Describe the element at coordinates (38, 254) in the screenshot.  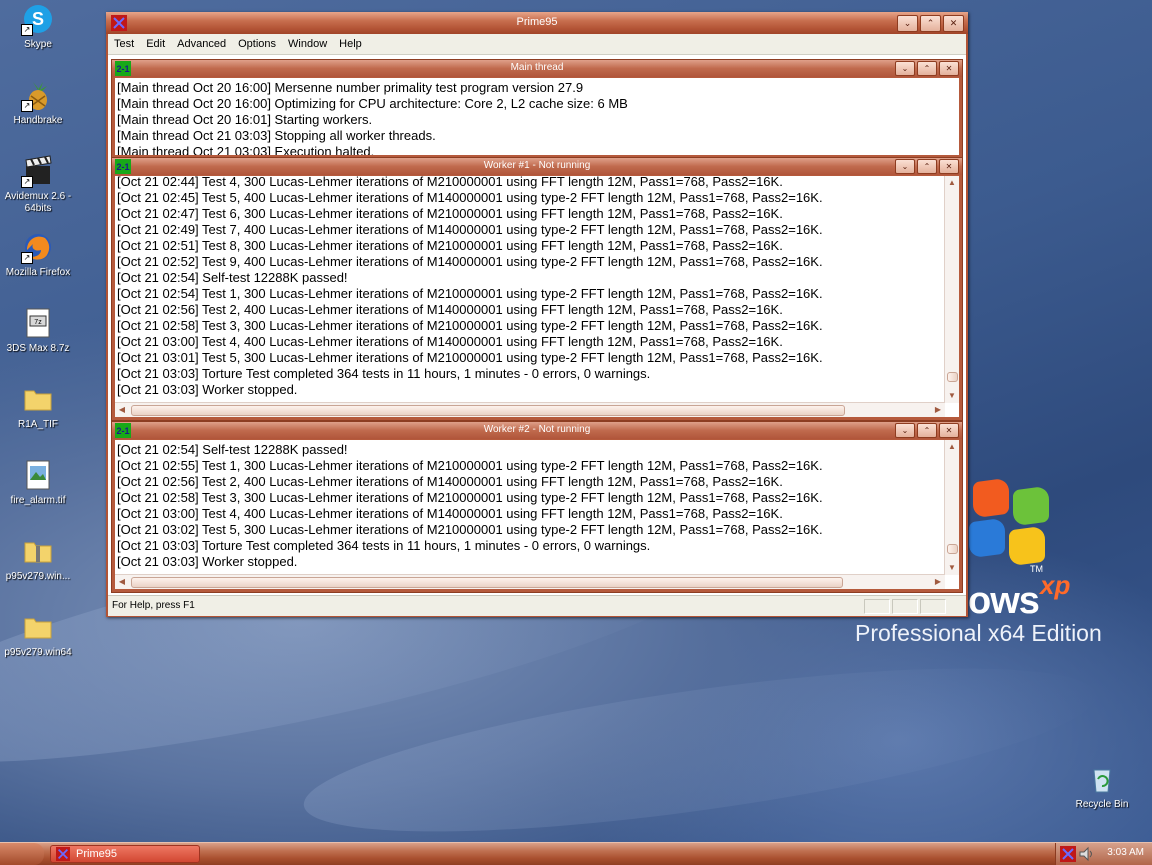
I see `desktop-icon-firefox: ↗ Mozilla Firefox` at that location.